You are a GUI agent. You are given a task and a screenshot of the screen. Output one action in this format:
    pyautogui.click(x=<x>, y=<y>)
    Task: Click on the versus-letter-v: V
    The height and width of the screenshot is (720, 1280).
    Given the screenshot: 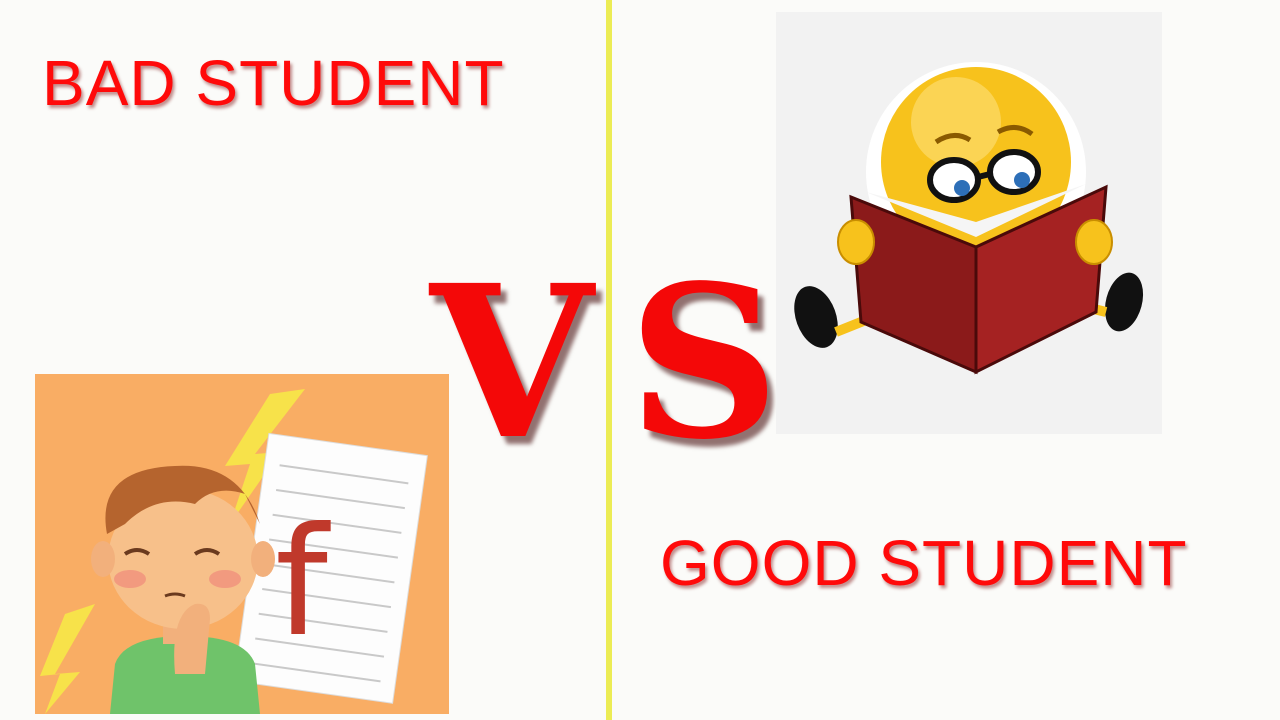 What is the action you would take?
    pyautogui.click(x=511, y=362)
    